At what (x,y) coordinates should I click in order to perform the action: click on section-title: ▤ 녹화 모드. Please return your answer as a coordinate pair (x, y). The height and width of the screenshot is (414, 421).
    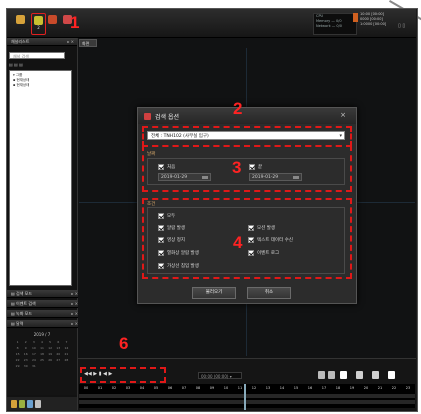
    Looking at the image, I should click on (22, 313).